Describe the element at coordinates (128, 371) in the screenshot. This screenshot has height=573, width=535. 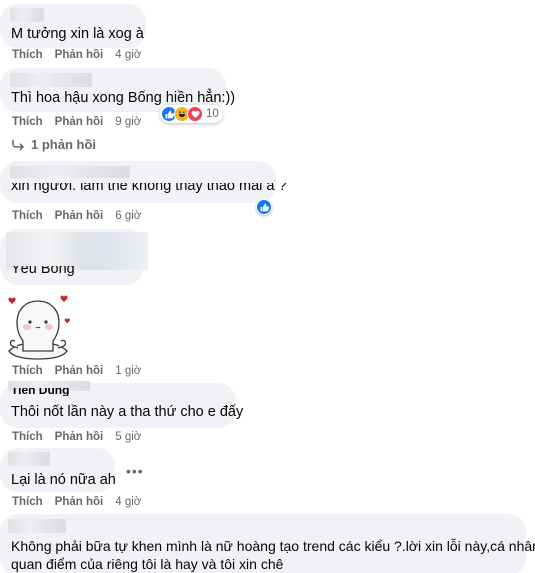
I see `comment-timestamp: 1 giờ` at that location.